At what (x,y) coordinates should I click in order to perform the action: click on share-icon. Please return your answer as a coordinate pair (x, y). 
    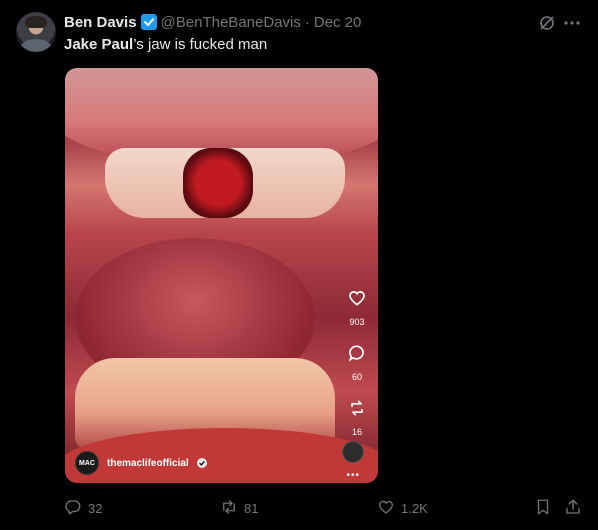
    Looking at the image, I should click on (573, 508).